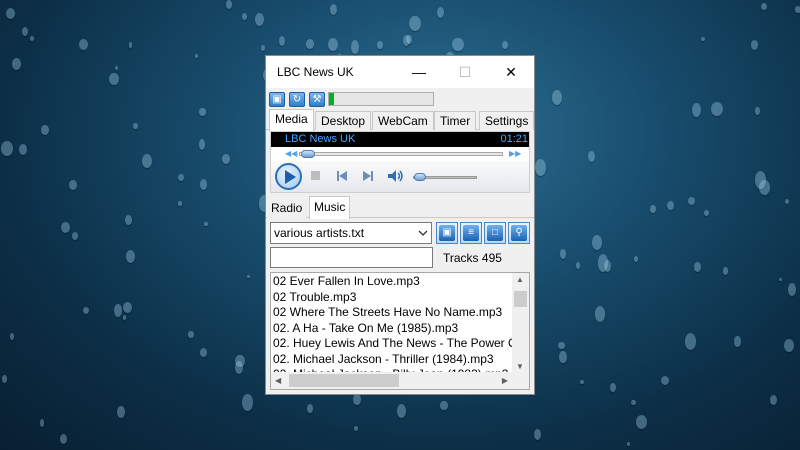  I want to click on folder-open-icon: ▣, so click(447, 233).